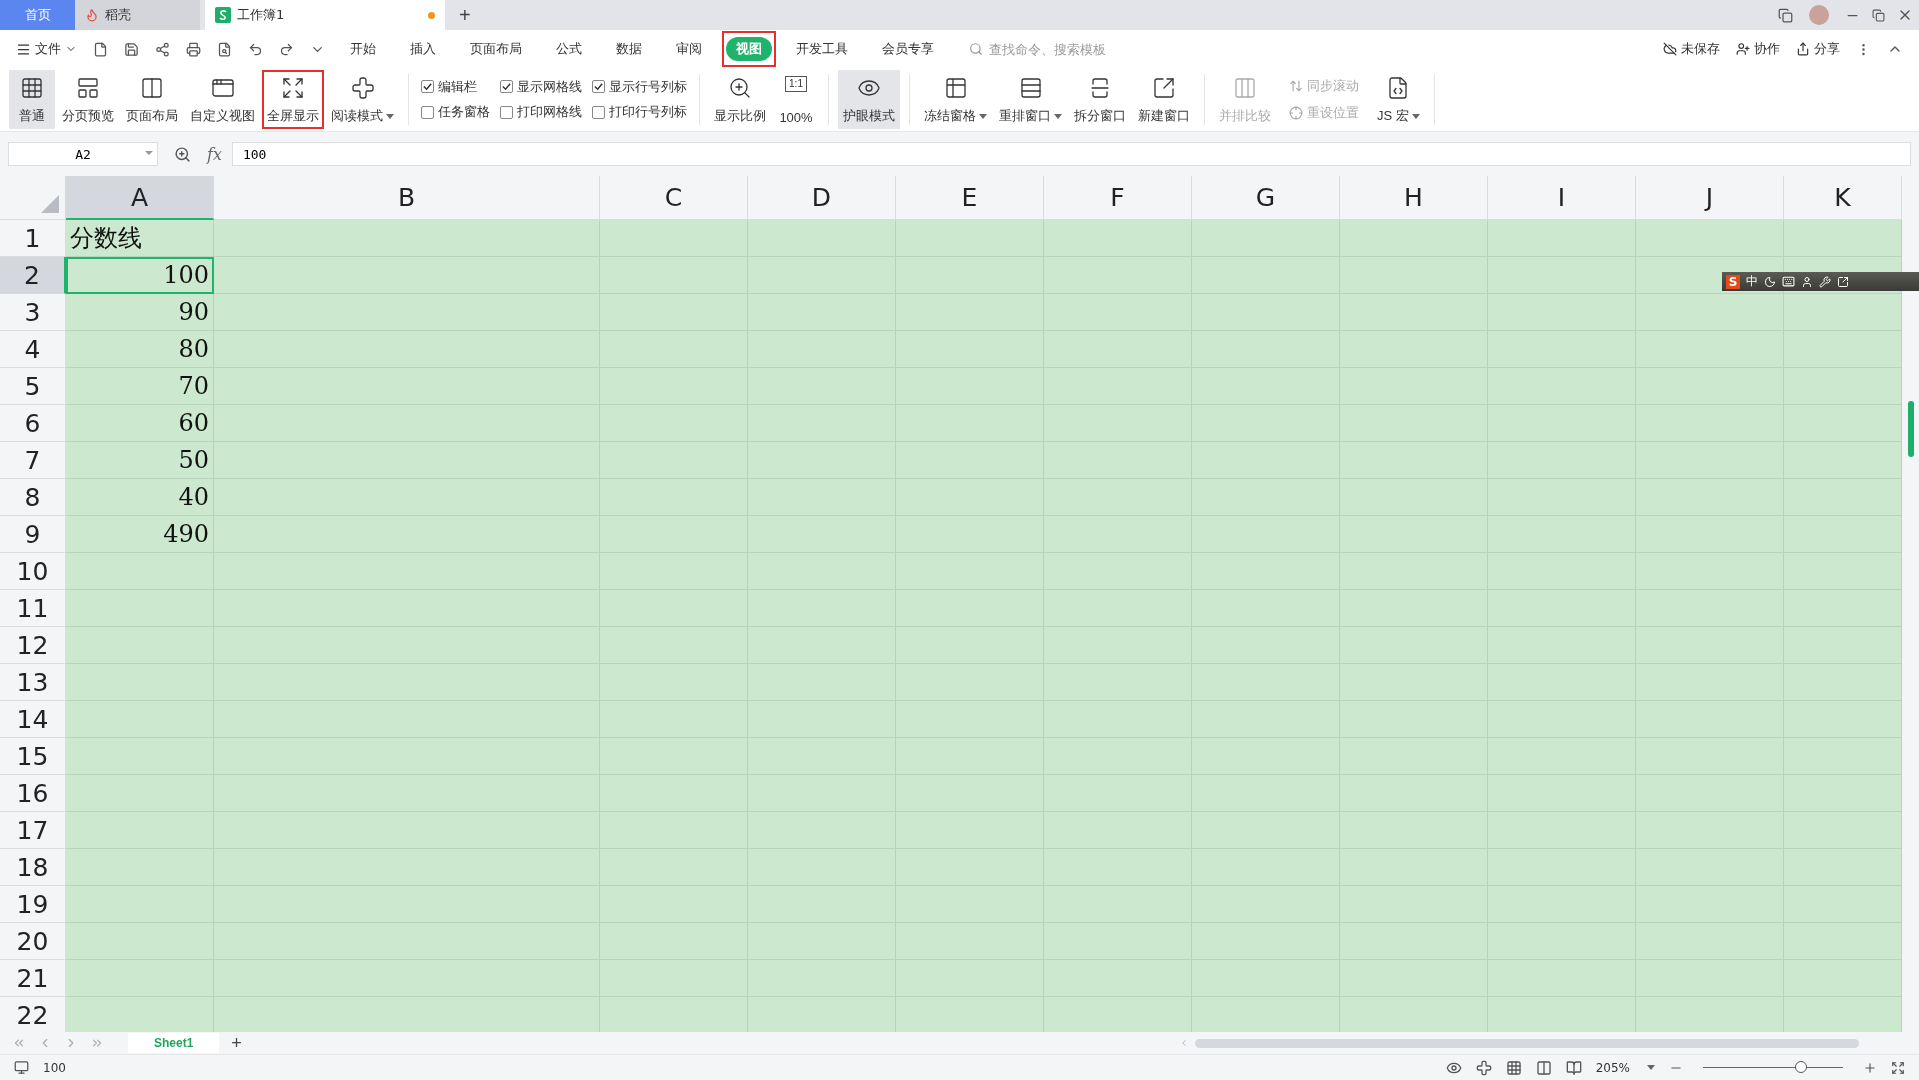 This screenshot has width=1919, height=1080. I want to click on avatar, so click(1819, 15).